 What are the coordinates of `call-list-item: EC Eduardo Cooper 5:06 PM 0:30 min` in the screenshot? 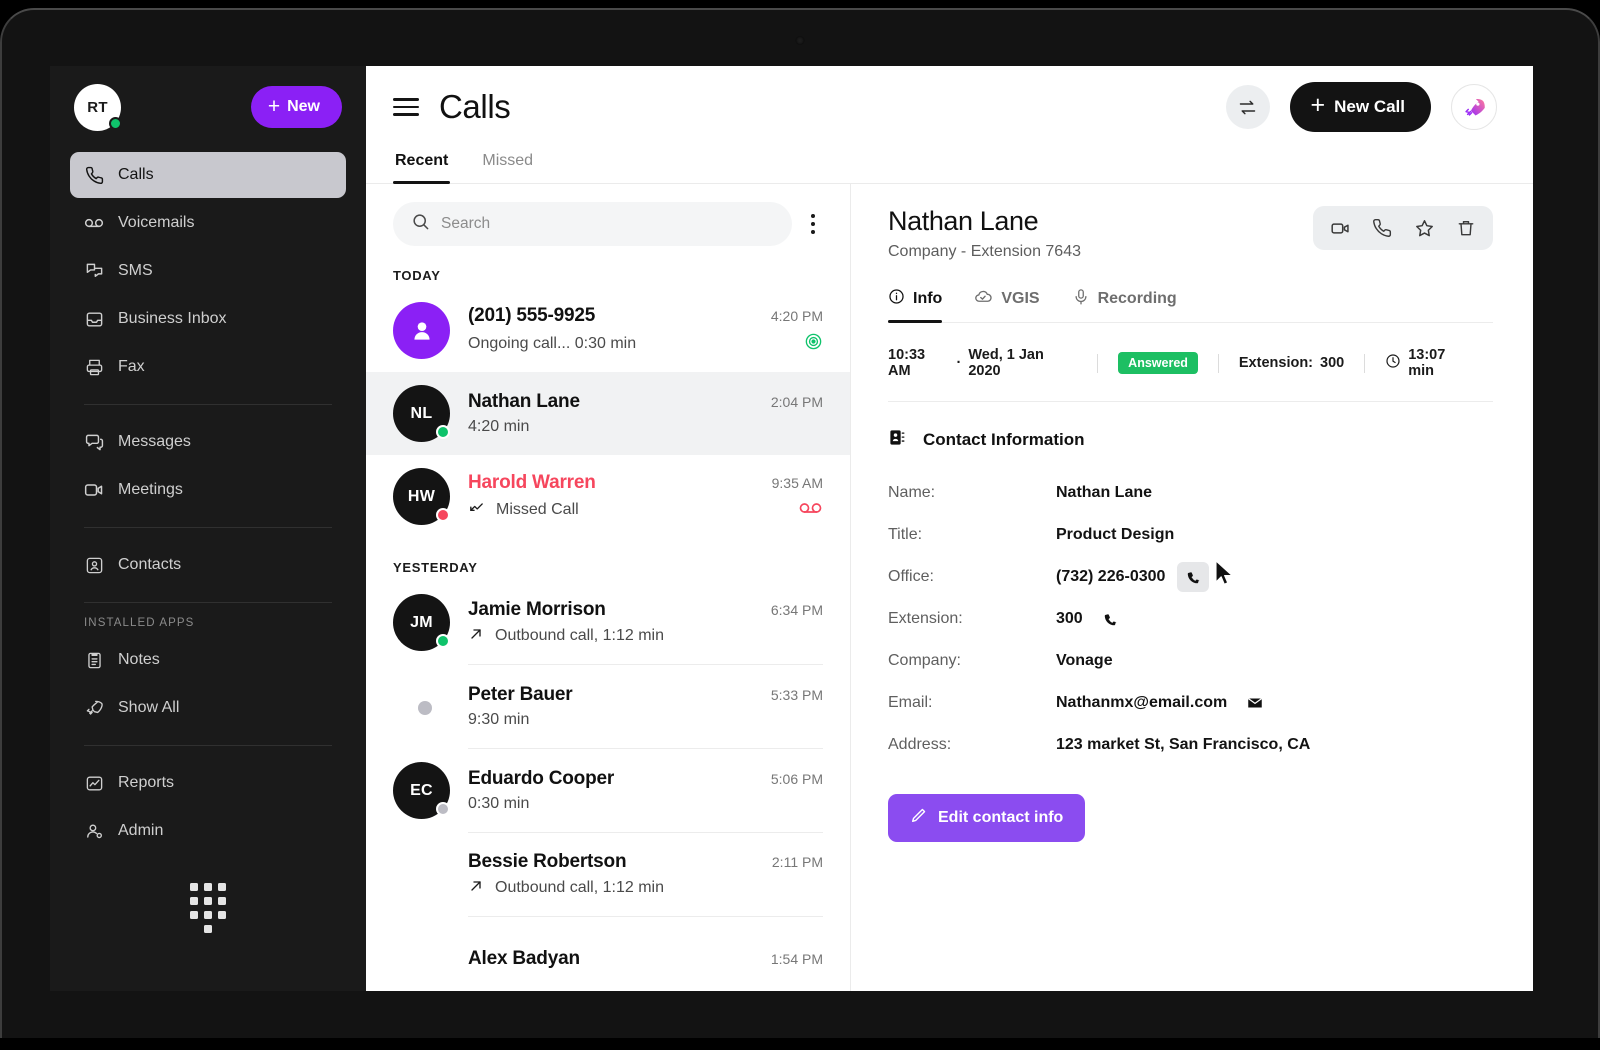 It's located at (608, 790).